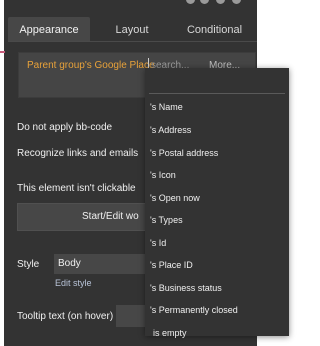  I want to click on tab-bar: Appearance Layout Conditional, so click(132, 29).